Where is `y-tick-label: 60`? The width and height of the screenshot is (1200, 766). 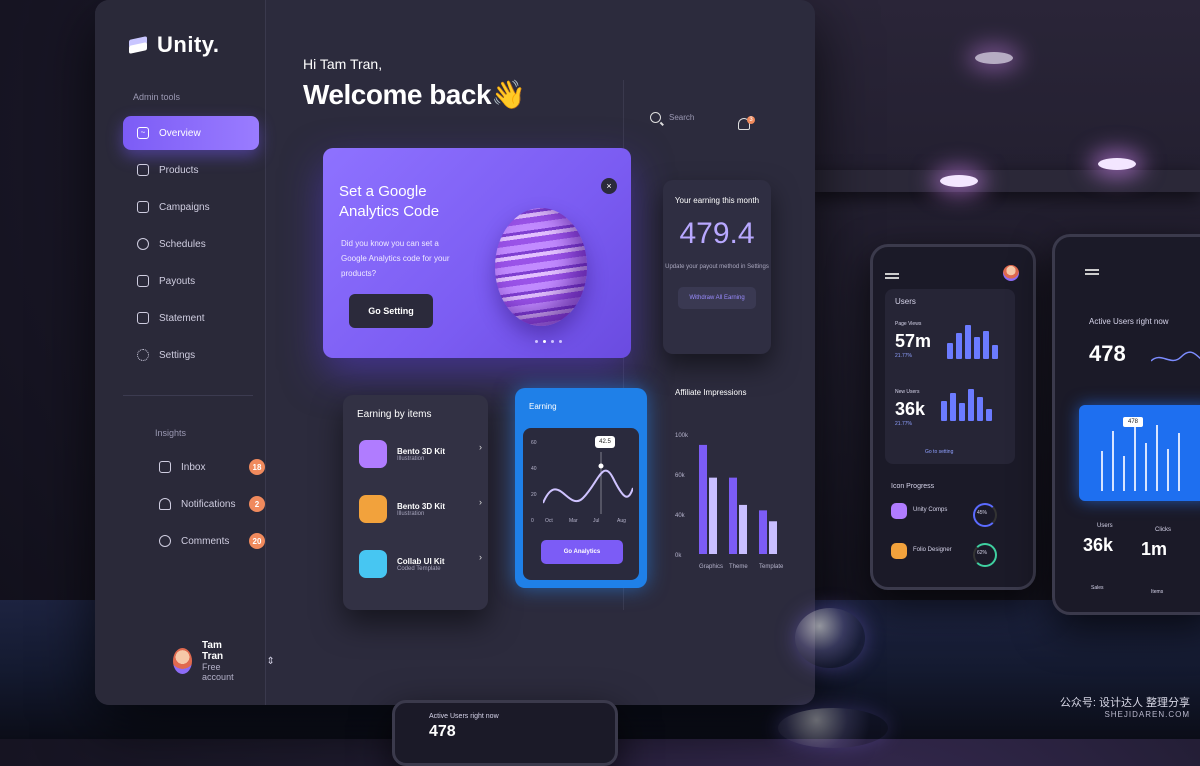 y-tick-label: 60 is located at coordinates (534, 443).